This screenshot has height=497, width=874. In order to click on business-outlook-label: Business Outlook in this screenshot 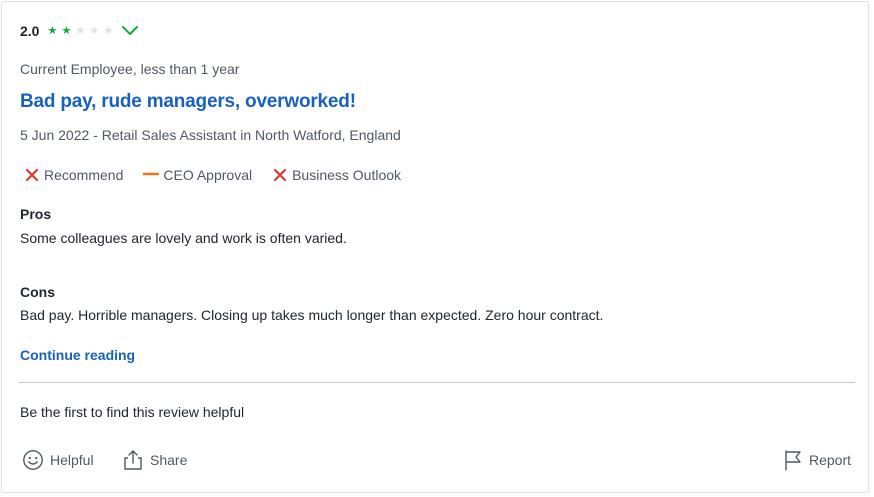, I will do `click(347, 175)`.